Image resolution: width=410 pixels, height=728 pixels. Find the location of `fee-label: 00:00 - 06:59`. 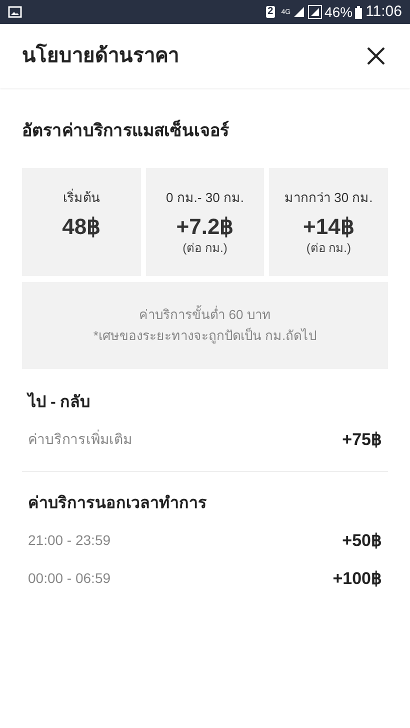

fee-label: 00:00 - 06:59 is located at coordinates (69, 578).